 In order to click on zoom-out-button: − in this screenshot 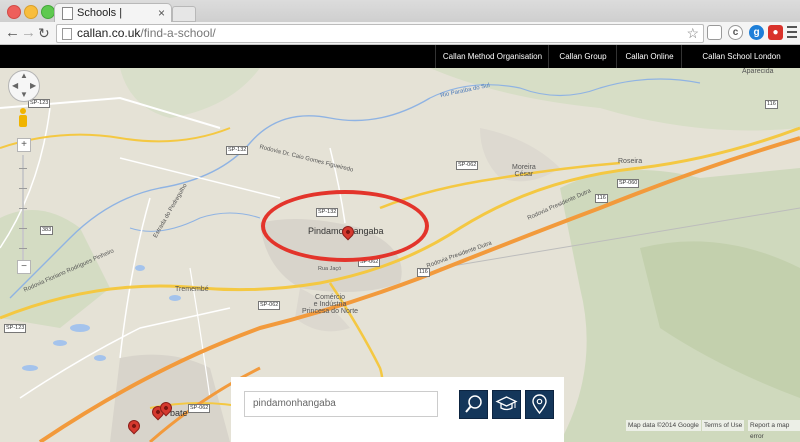, I will do `click(24, 267)`.